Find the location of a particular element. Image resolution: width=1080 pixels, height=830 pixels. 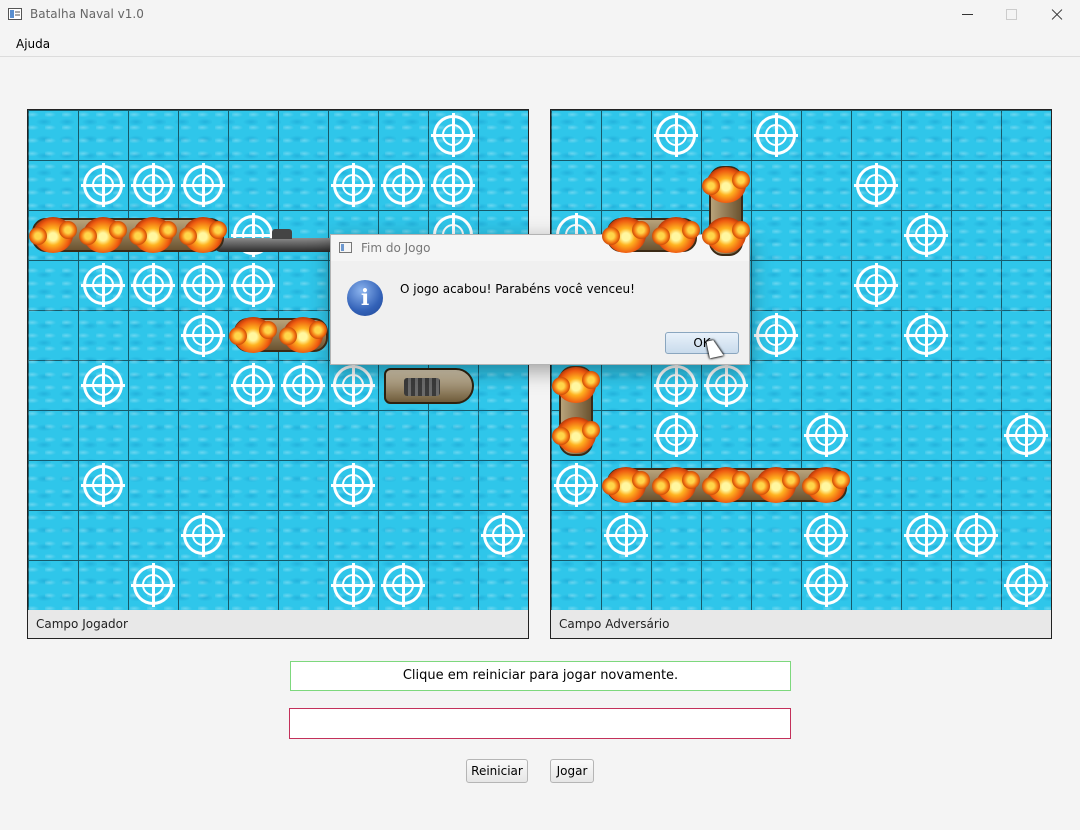

maximize-icon is located at coordinates (1011, 15).